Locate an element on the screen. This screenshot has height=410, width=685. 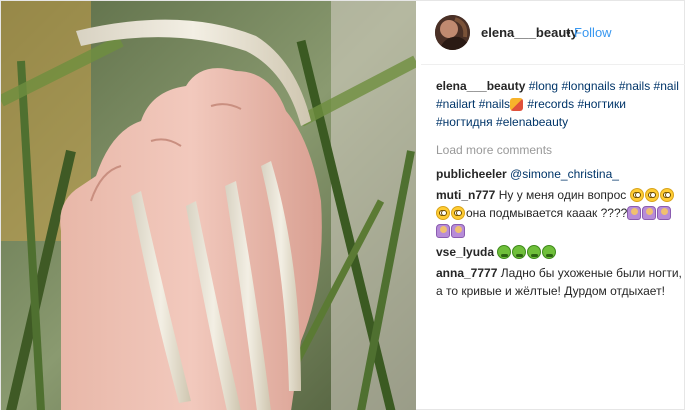
hashtag: #nailart is located at coordinates (455, 104).